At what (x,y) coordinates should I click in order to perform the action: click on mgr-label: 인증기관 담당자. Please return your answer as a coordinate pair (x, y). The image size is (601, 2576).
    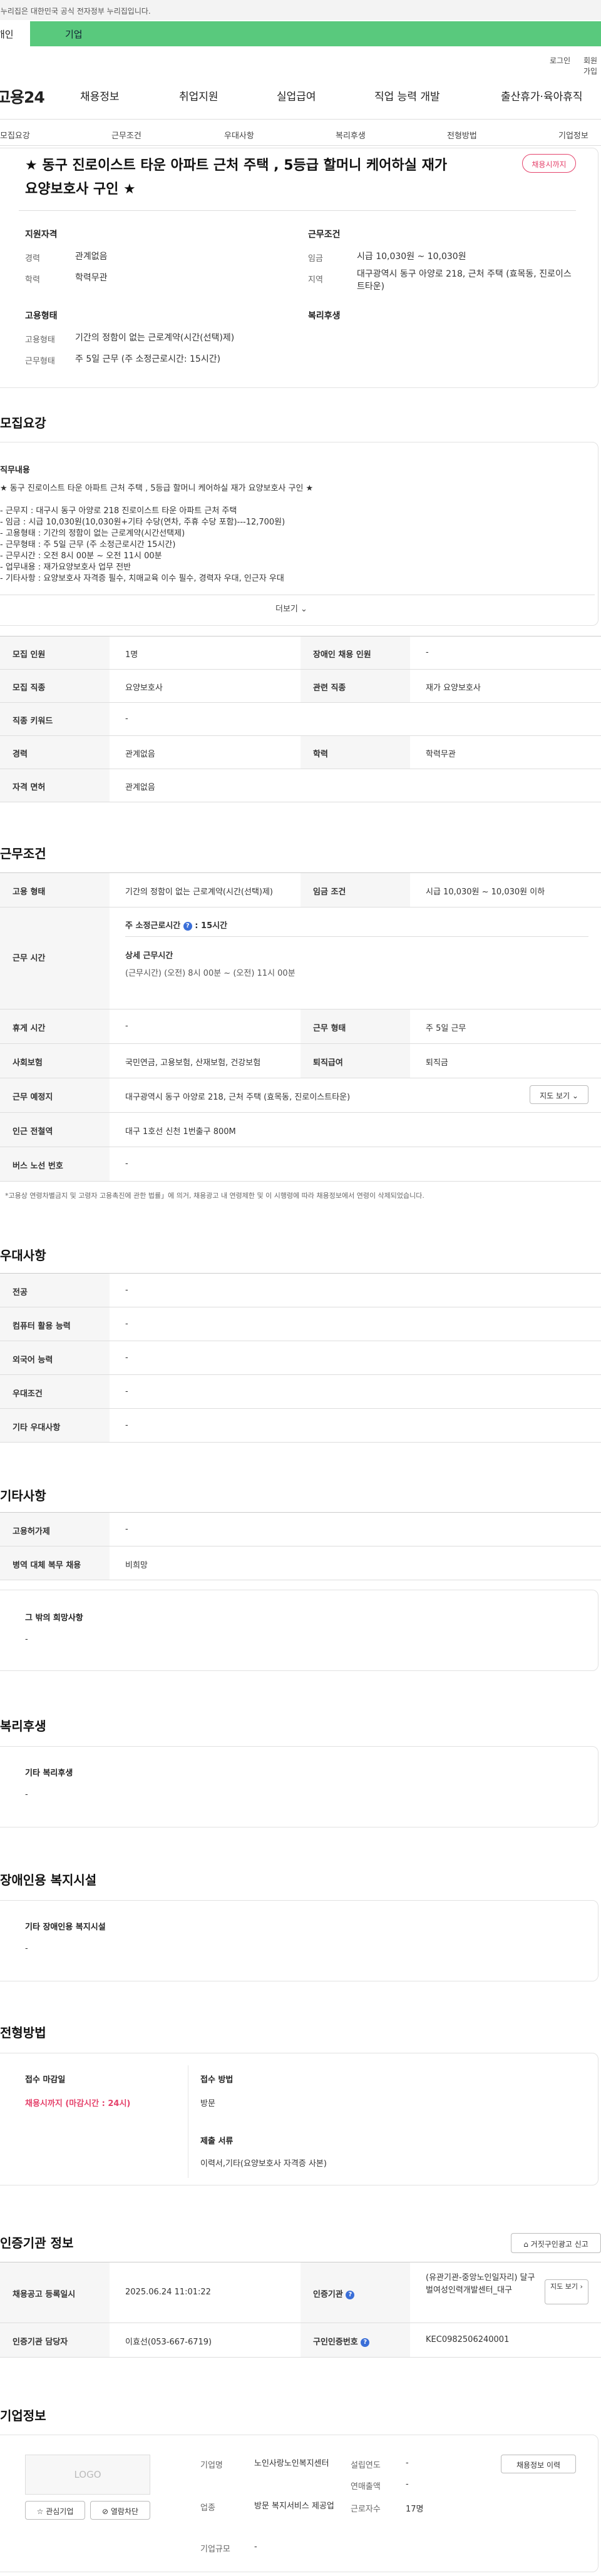
    Looking at the image, I should click on (55, 2340).